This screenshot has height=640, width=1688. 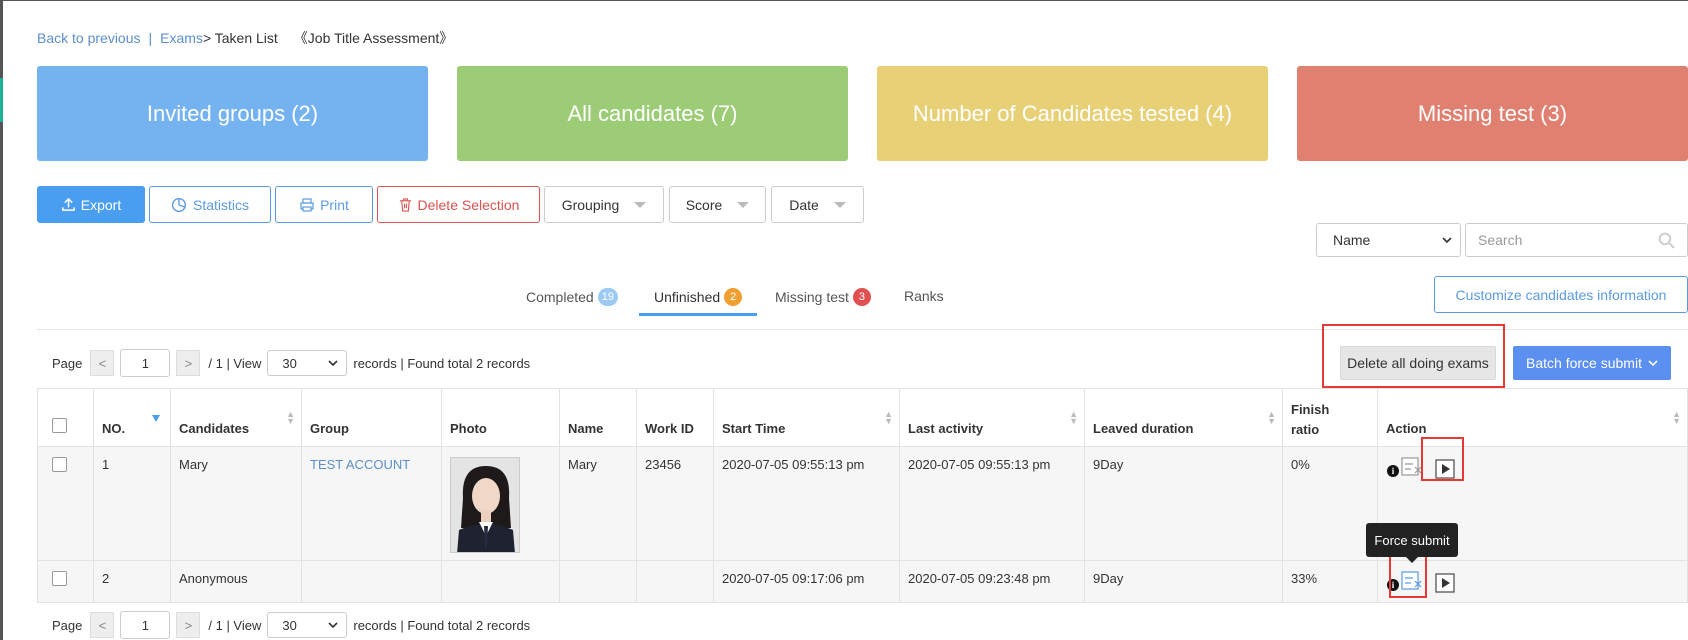 What do you see at coordinates (89, 38) in the screenshot?
I see `breadcrumb-back-link: Back to previous` at bounding box center [89, 38].